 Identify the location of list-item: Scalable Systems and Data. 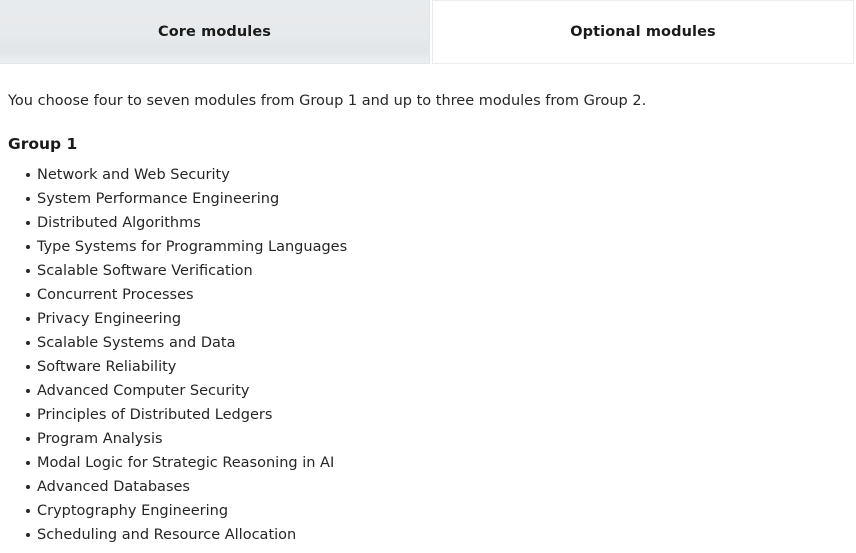
(428, 343).